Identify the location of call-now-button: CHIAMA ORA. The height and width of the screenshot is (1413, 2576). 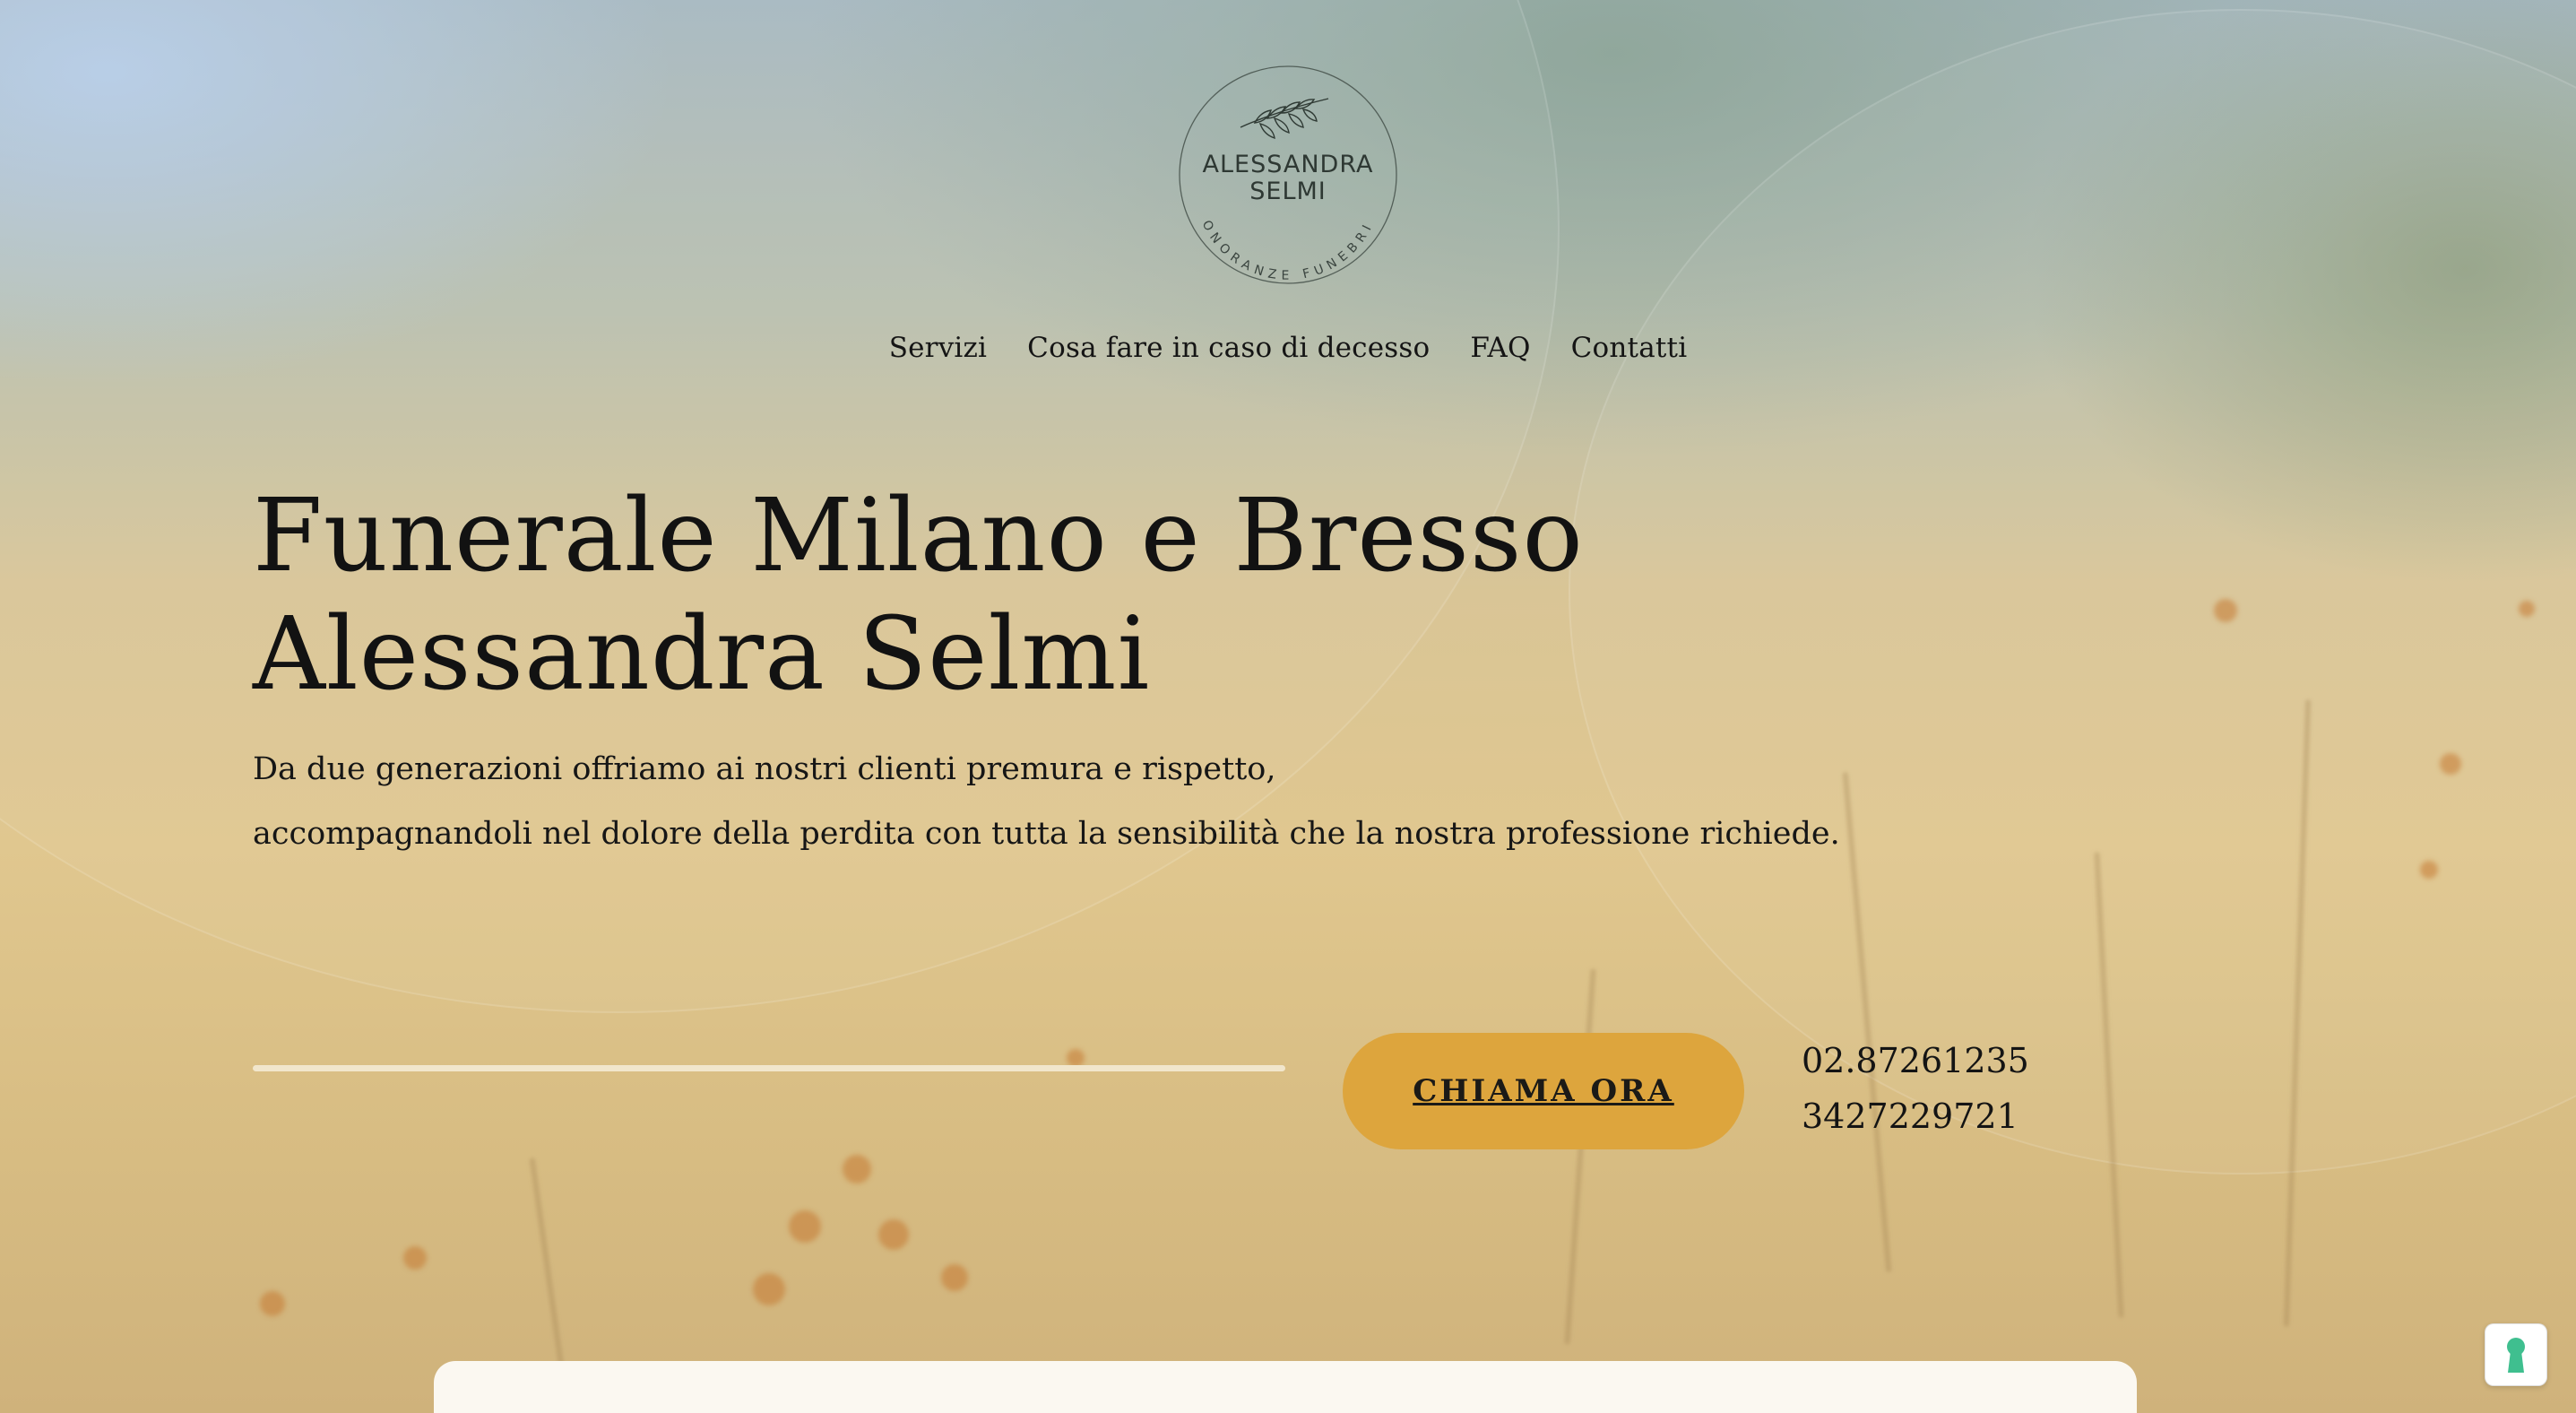
(1543, 1091).